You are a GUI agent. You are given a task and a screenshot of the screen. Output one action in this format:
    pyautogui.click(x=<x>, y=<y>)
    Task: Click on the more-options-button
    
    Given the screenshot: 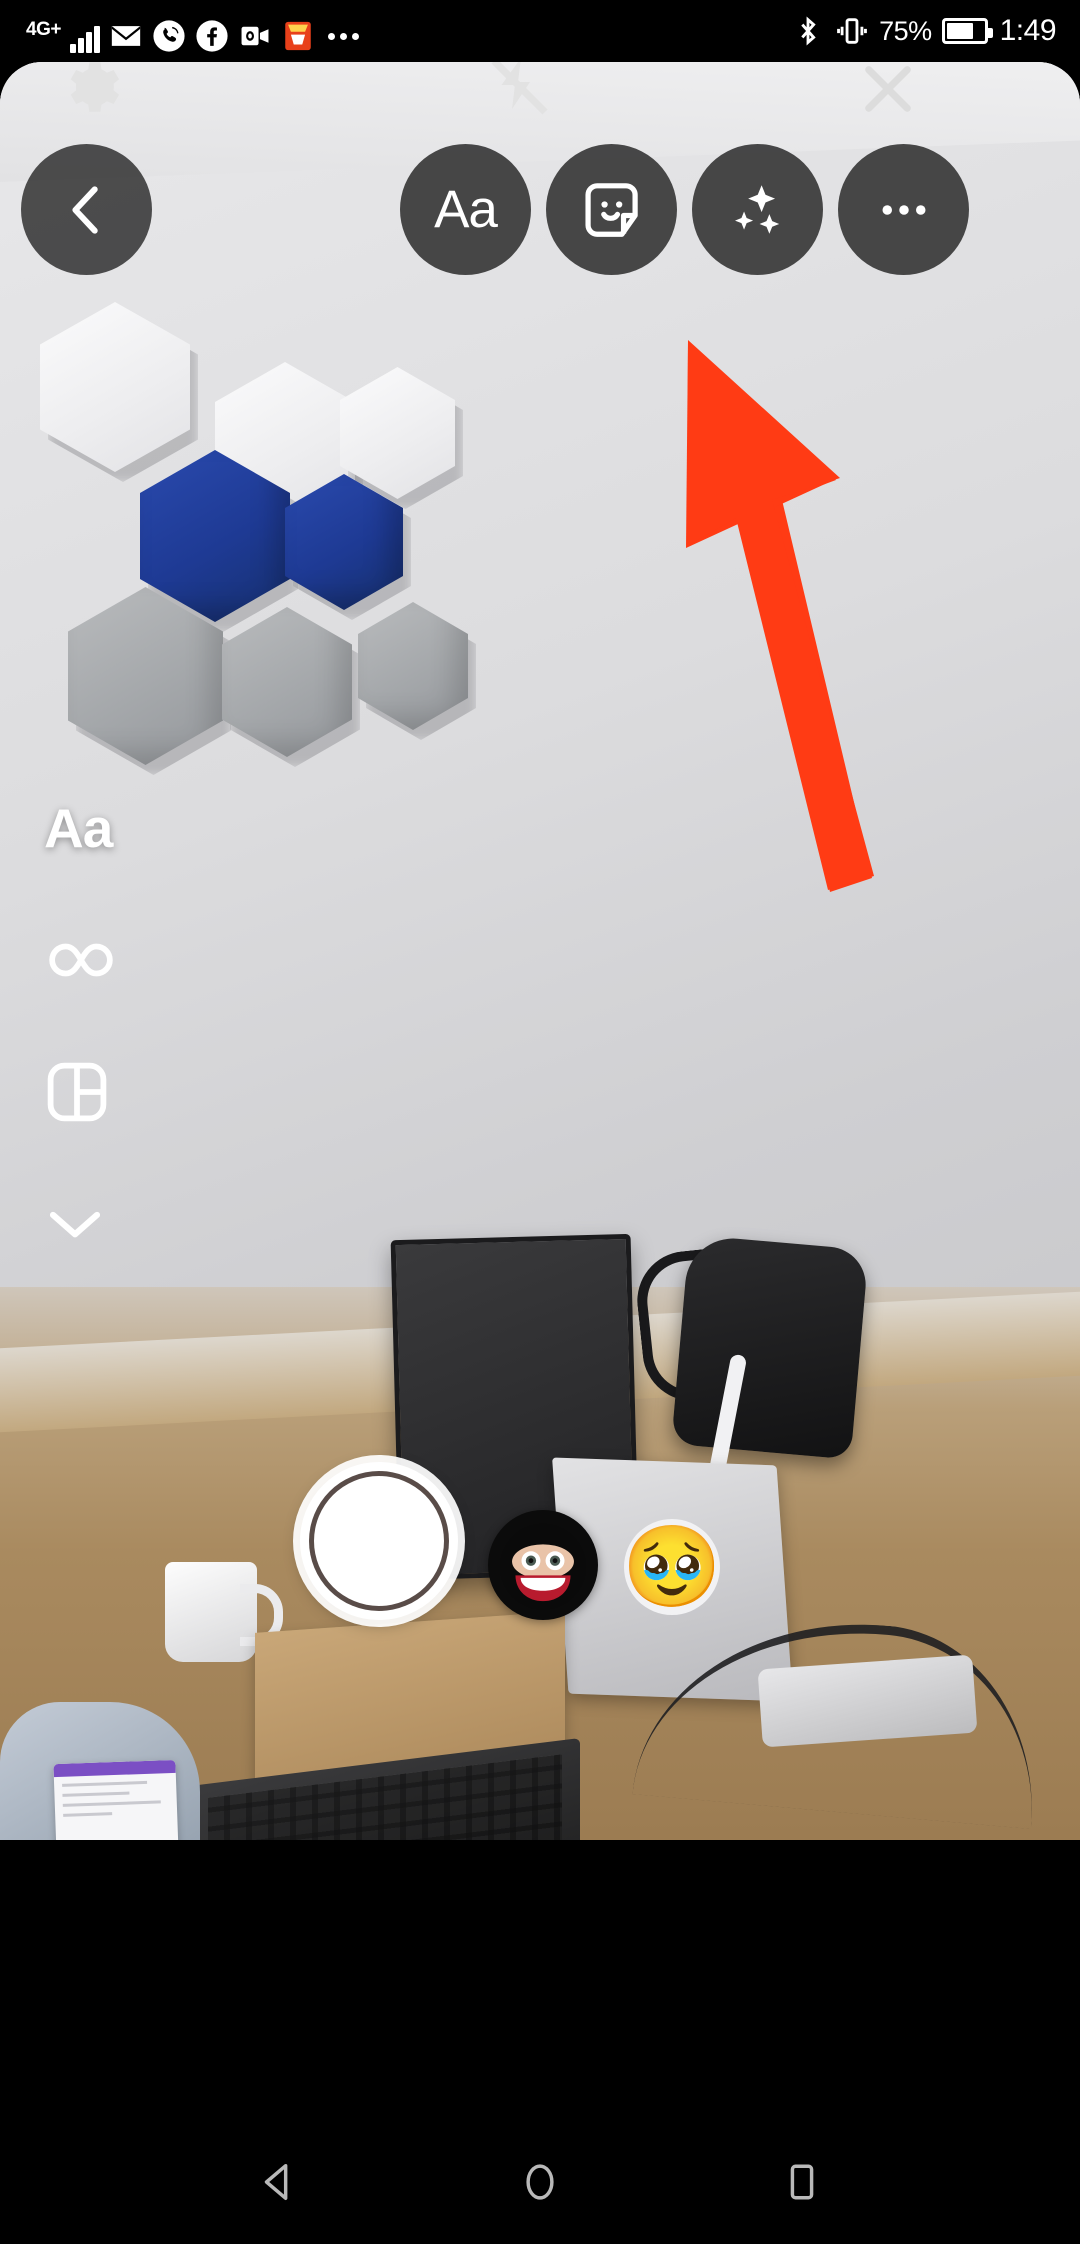 What is the action you would take?
    pyautogui.click(x=903, y=209)
    